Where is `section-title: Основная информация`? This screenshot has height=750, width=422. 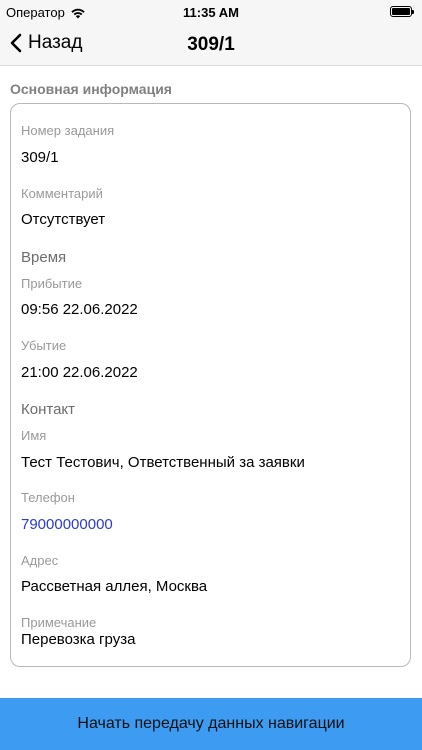 section-title: Основная информация is located at coordinates (91, 89).